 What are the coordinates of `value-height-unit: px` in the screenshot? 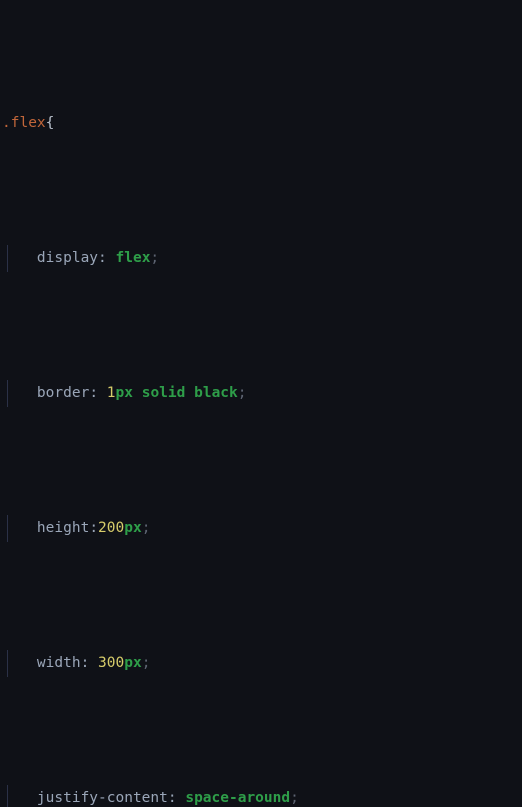 It's located at (133, 528).